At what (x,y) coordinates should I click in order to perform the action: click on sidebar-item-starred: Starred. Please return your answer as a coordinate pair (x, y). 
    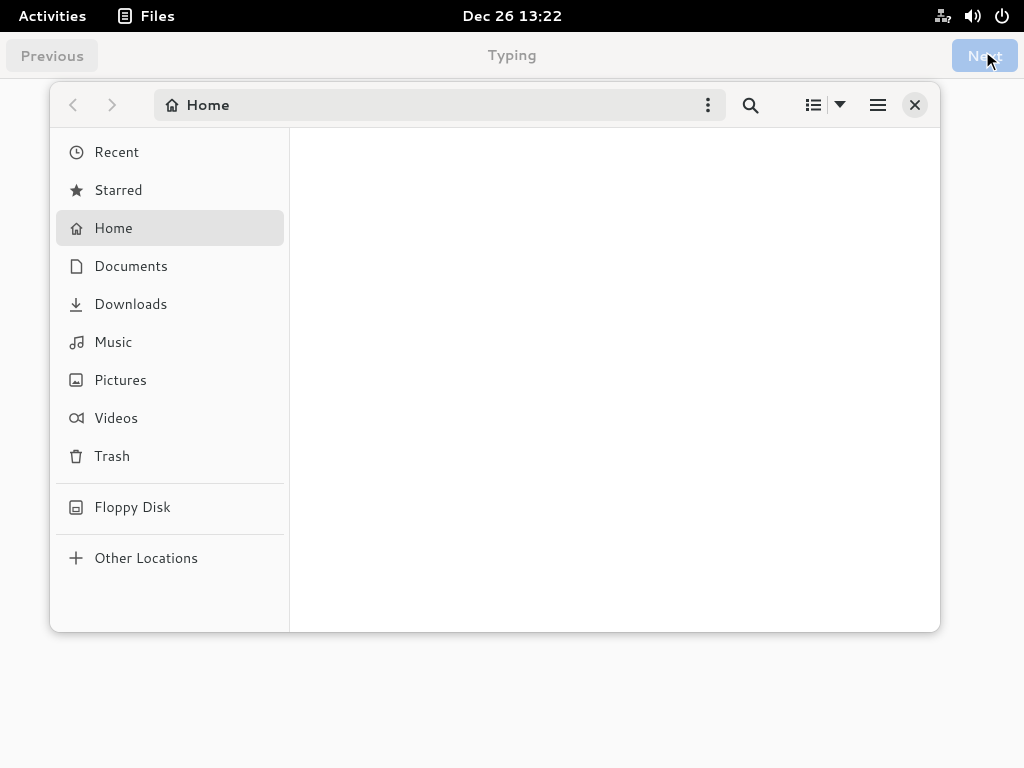
    Looking at the image, I should click on (170, 190).